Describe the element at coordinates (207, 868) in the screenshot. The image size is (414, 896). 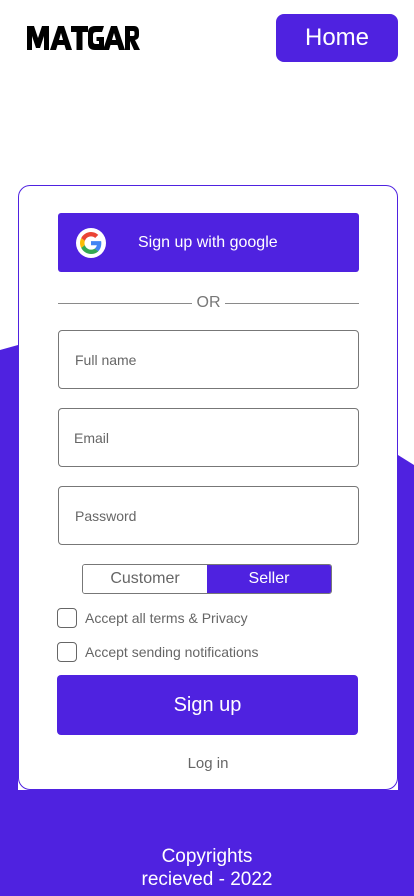
I see `footer-copyright: Copyrights recieved - 2022` at that location.